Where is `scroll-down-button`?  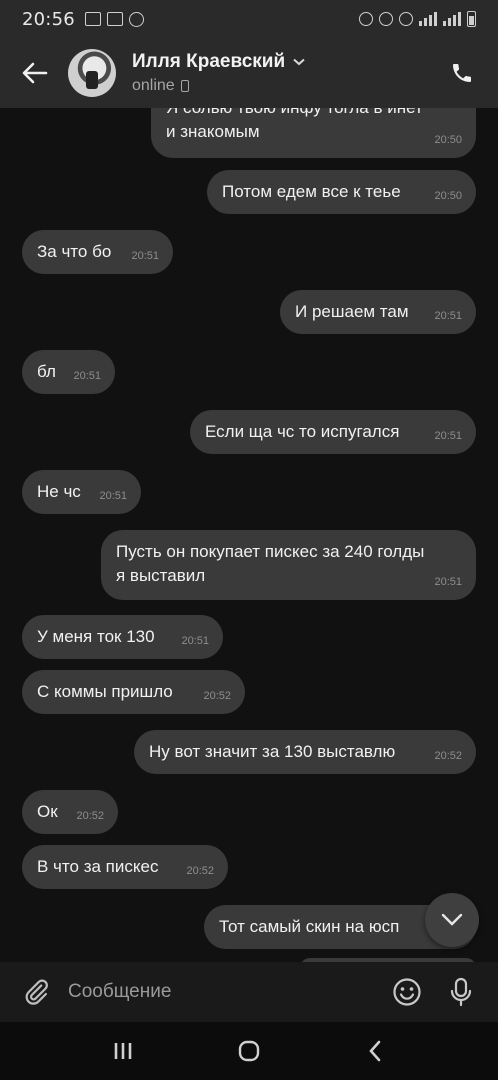
scroll-down-button is located at coordinates (452, 920).